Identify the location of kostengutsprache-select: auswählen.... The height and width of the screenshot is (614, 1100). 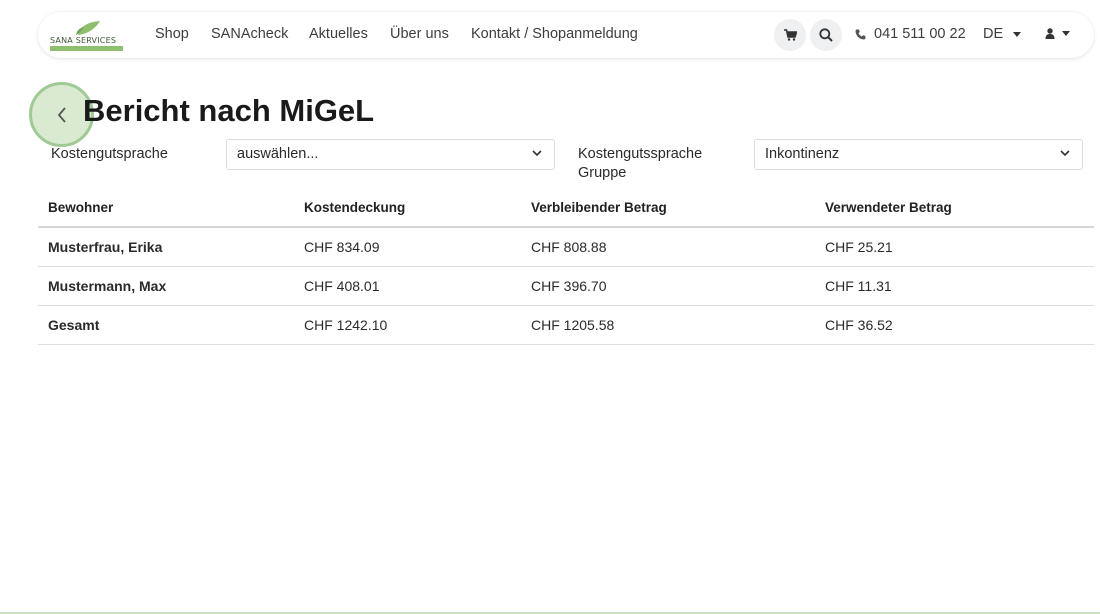
(390, 154).